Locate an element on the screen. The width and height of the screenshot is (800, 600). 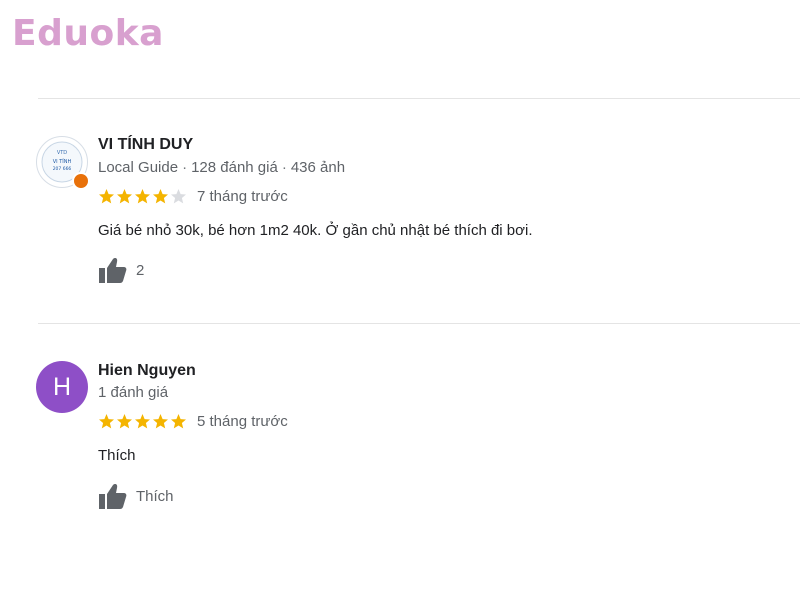
review-time: 7 tháng trước is located at coordinates (242, 196).